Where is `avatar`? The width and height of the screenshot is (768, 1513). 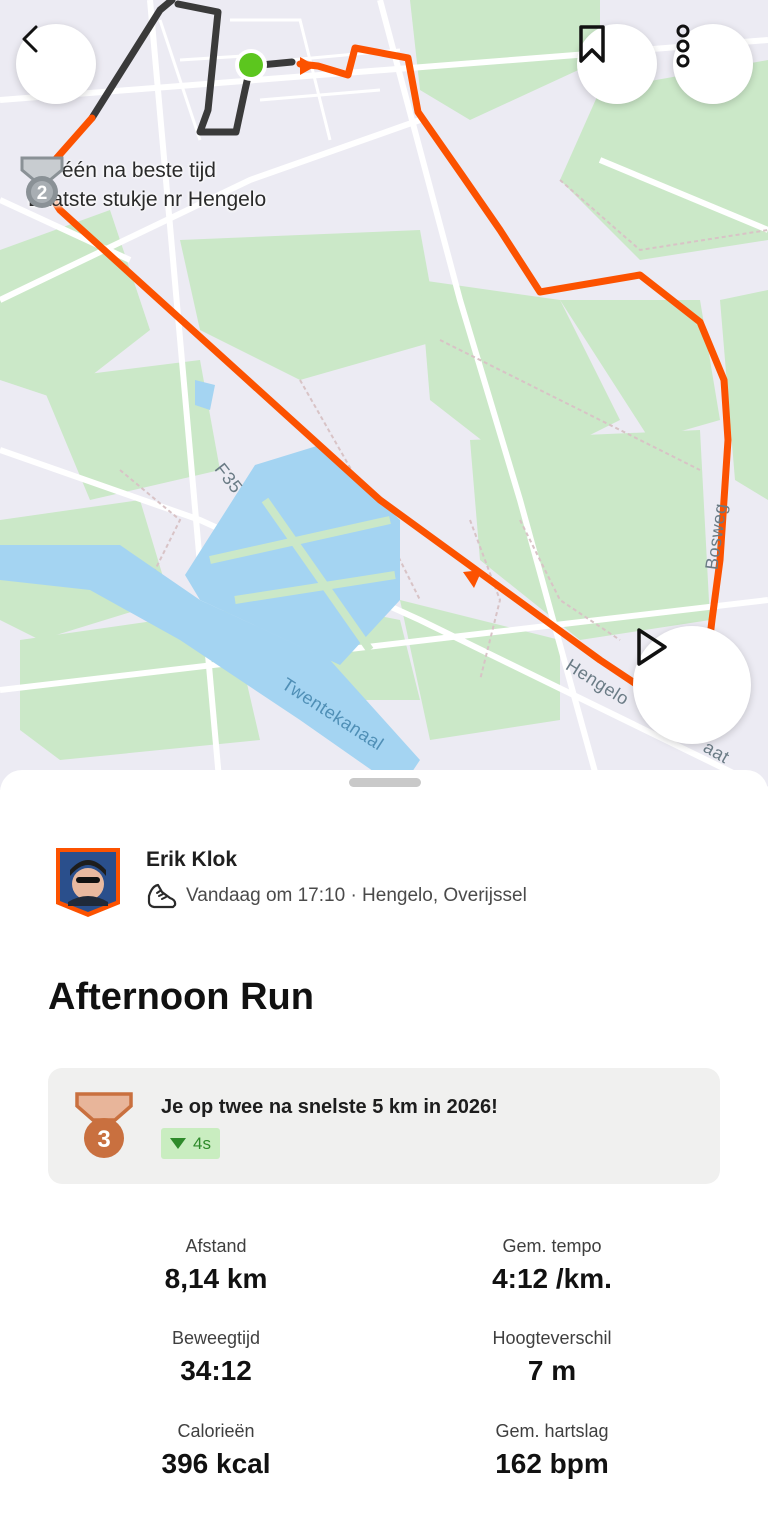 avatar is located at coordinates (88, 882).